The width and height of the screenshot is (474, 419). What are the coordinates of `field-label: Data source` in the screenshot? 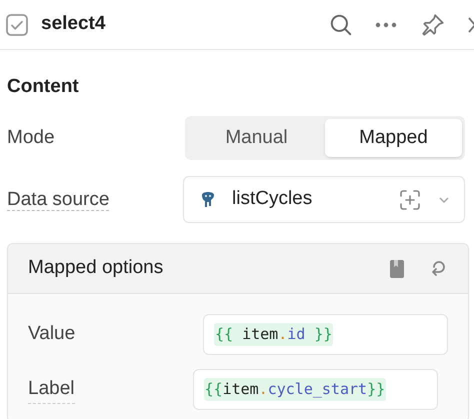 It's located at (58, 200).